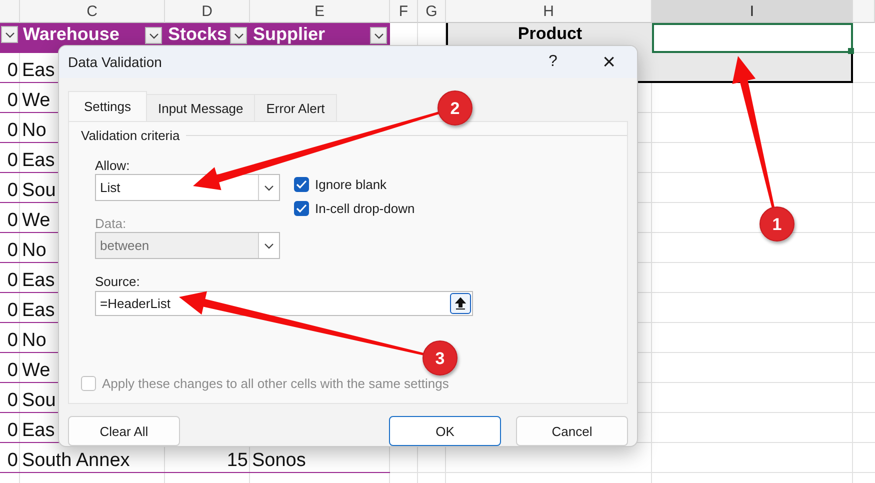 The height and width of the screenshot is (483, 875). What do you see at coordinates (284, 303) in the screenshot?
I see `source-field: =HeaderList` at bounding box center [284, 303].